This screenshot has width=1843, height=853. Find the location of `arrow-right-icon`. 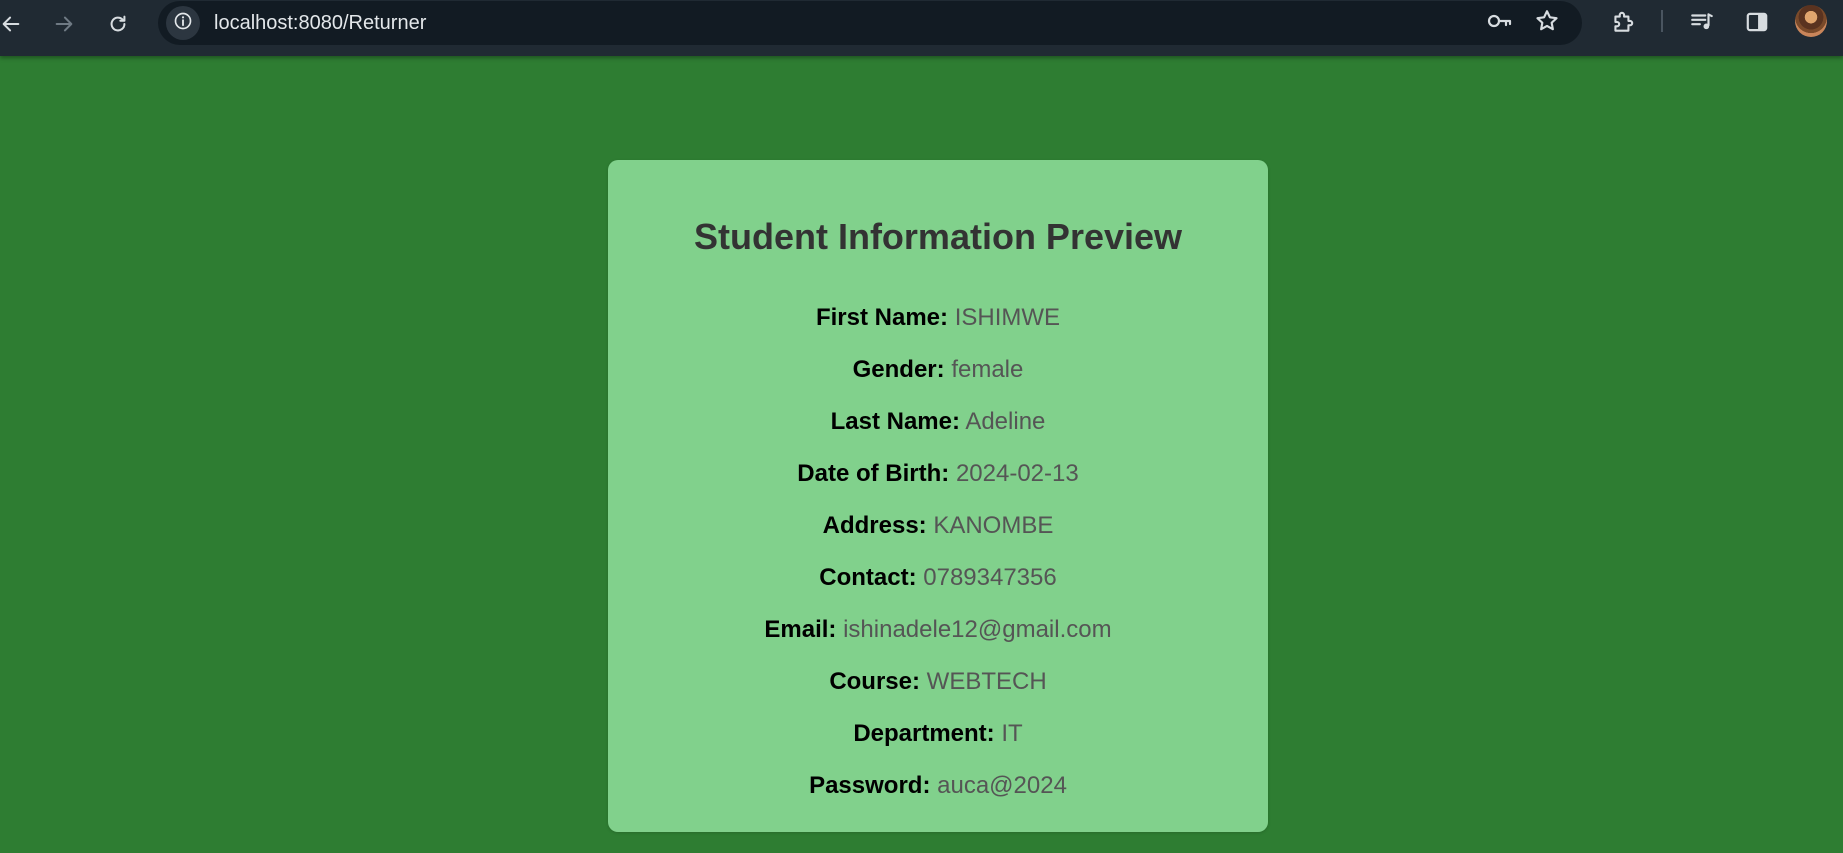

arrow-right-icon is located at coordinates (64, 26).